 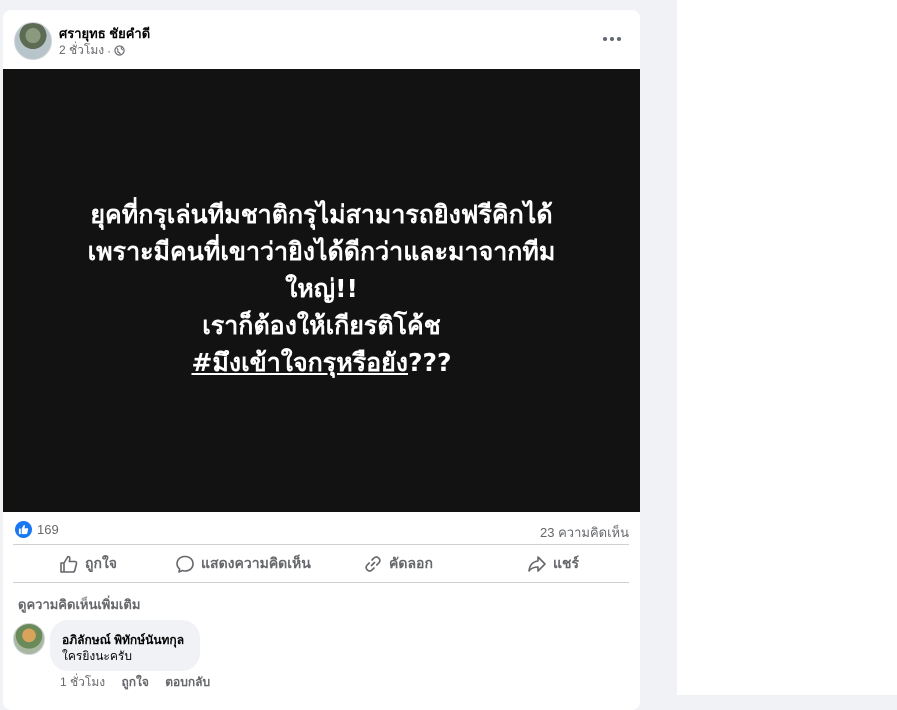 What do you see at coordinates (566, 563) in the screenshot?
I see `share-label: แชร์` at bounding box center [566, 563].